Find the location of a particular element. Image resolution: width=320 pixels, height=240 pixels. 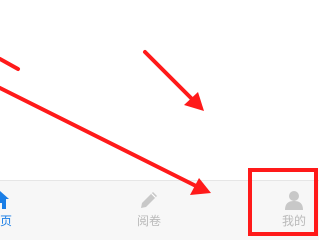

tab-home: 首页 is located at coordinates (15, 210).